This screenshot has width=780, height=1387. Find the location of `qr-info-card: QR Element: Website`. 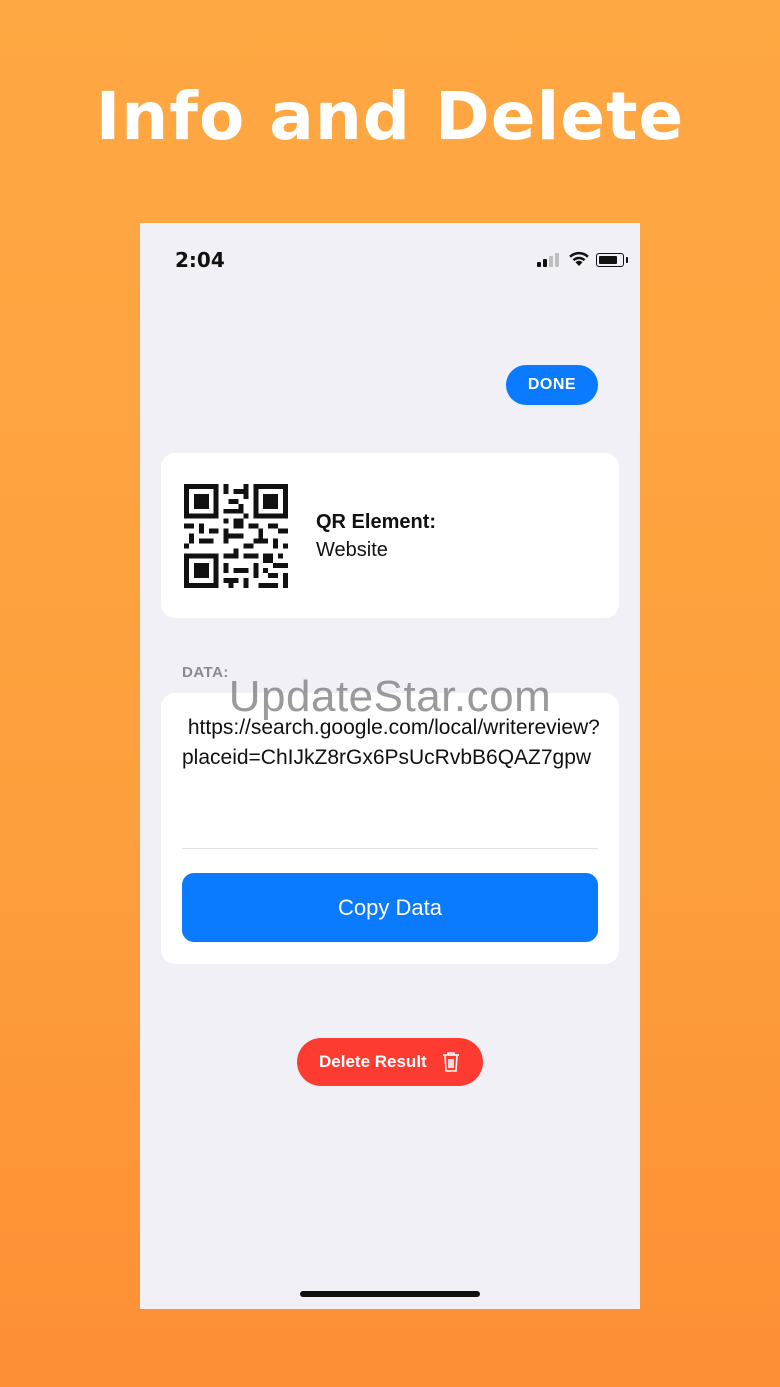

qr-info-card: QR Element: Website is located at coordinates (390, 535).